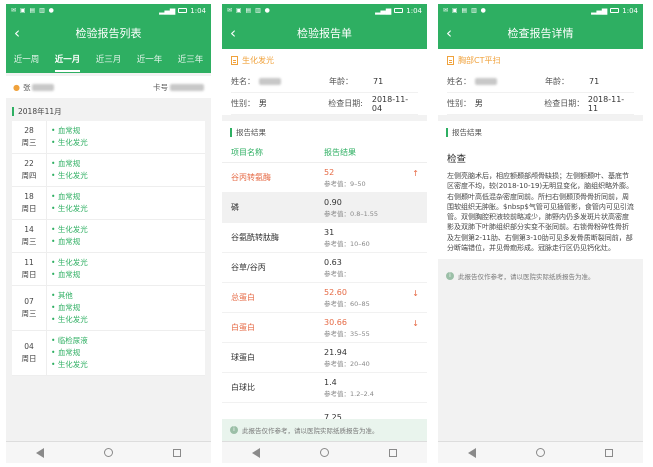  I want to click on disclaimer-banner: i 此报告仅作参考，请以医院实际纸质报告为准。, so click(540, 276).